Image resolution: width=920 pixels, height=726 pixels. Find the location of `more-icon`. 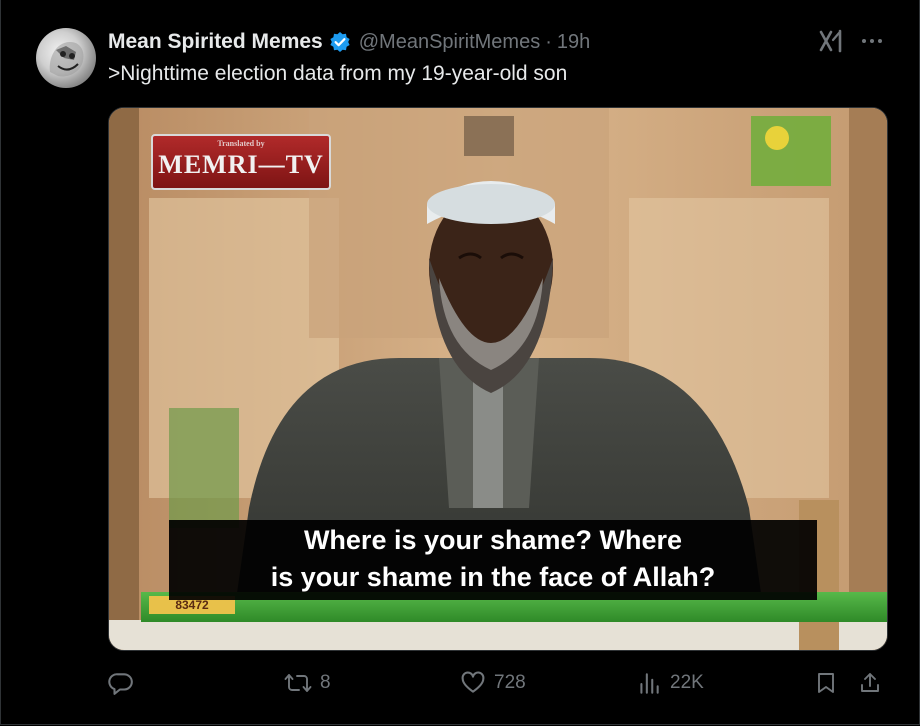

more-icon is located at coordinates (872, 41).